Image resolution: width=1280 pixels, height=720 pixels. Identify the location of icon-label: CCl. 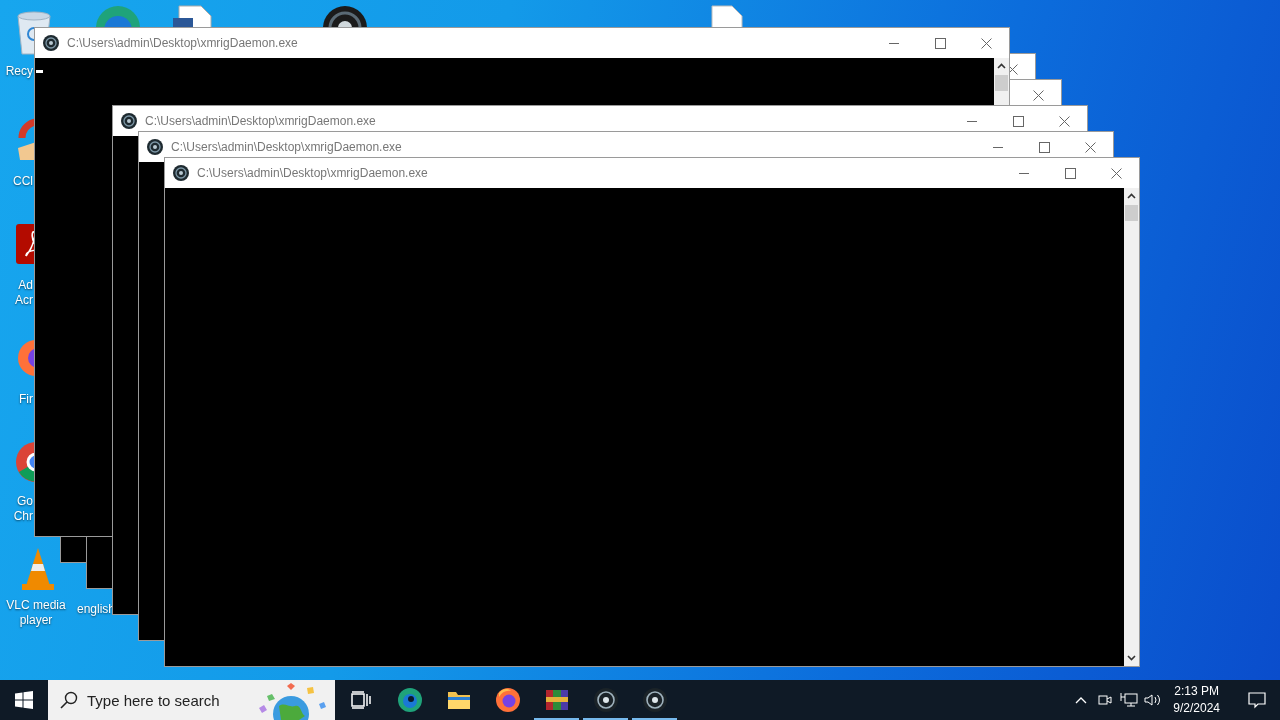
(23, 181).